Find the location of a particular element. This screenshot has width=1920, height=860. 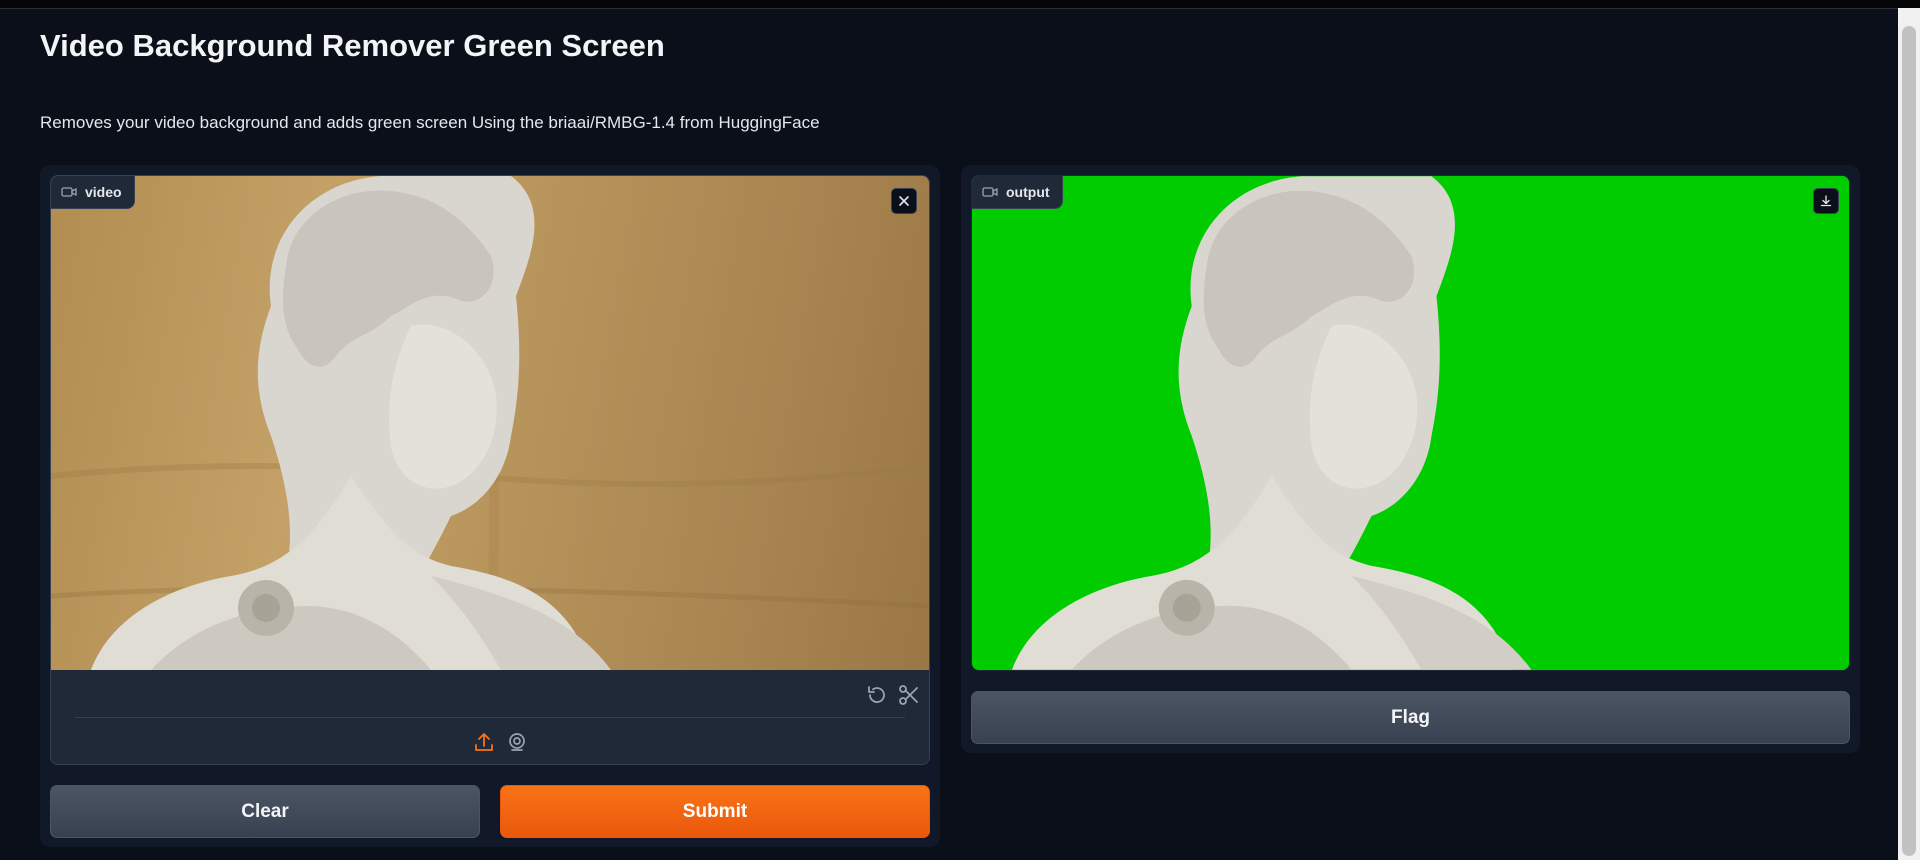

page-title: Video Background Remover Green Screen is located at coordinates (352, 45).